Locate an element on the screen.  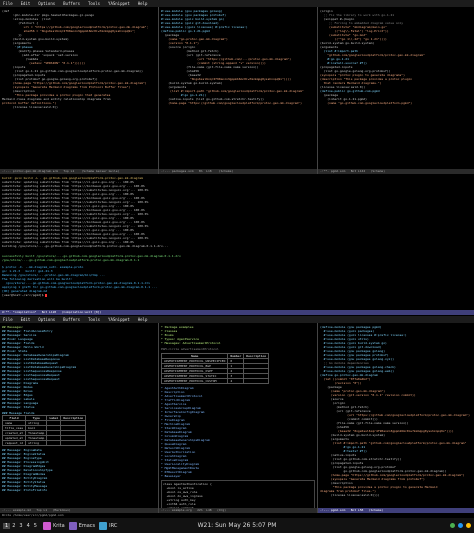
org-subheading: PGM-circle advertisementProtocol is located at coordinates (190, 349).